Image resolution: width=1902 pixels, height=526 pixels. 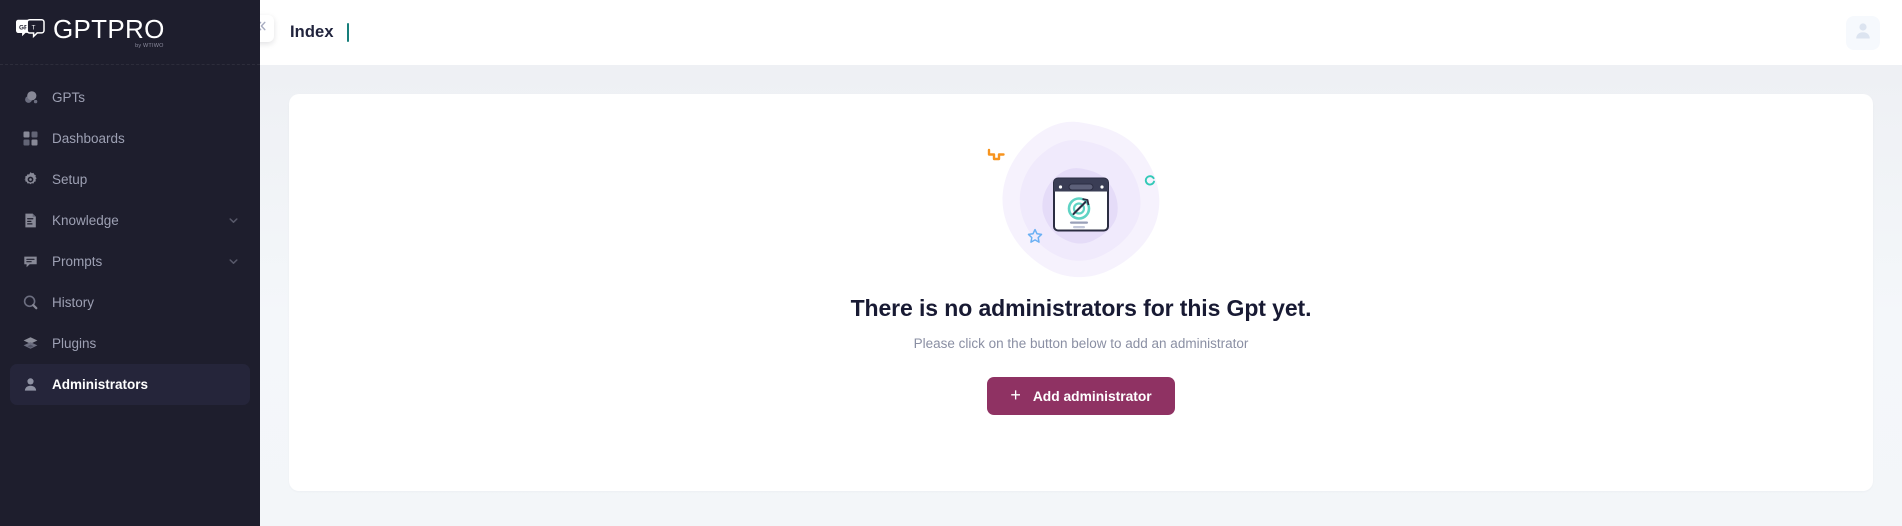 I want to click on topbar: Index, so click(x=1074, y=32).